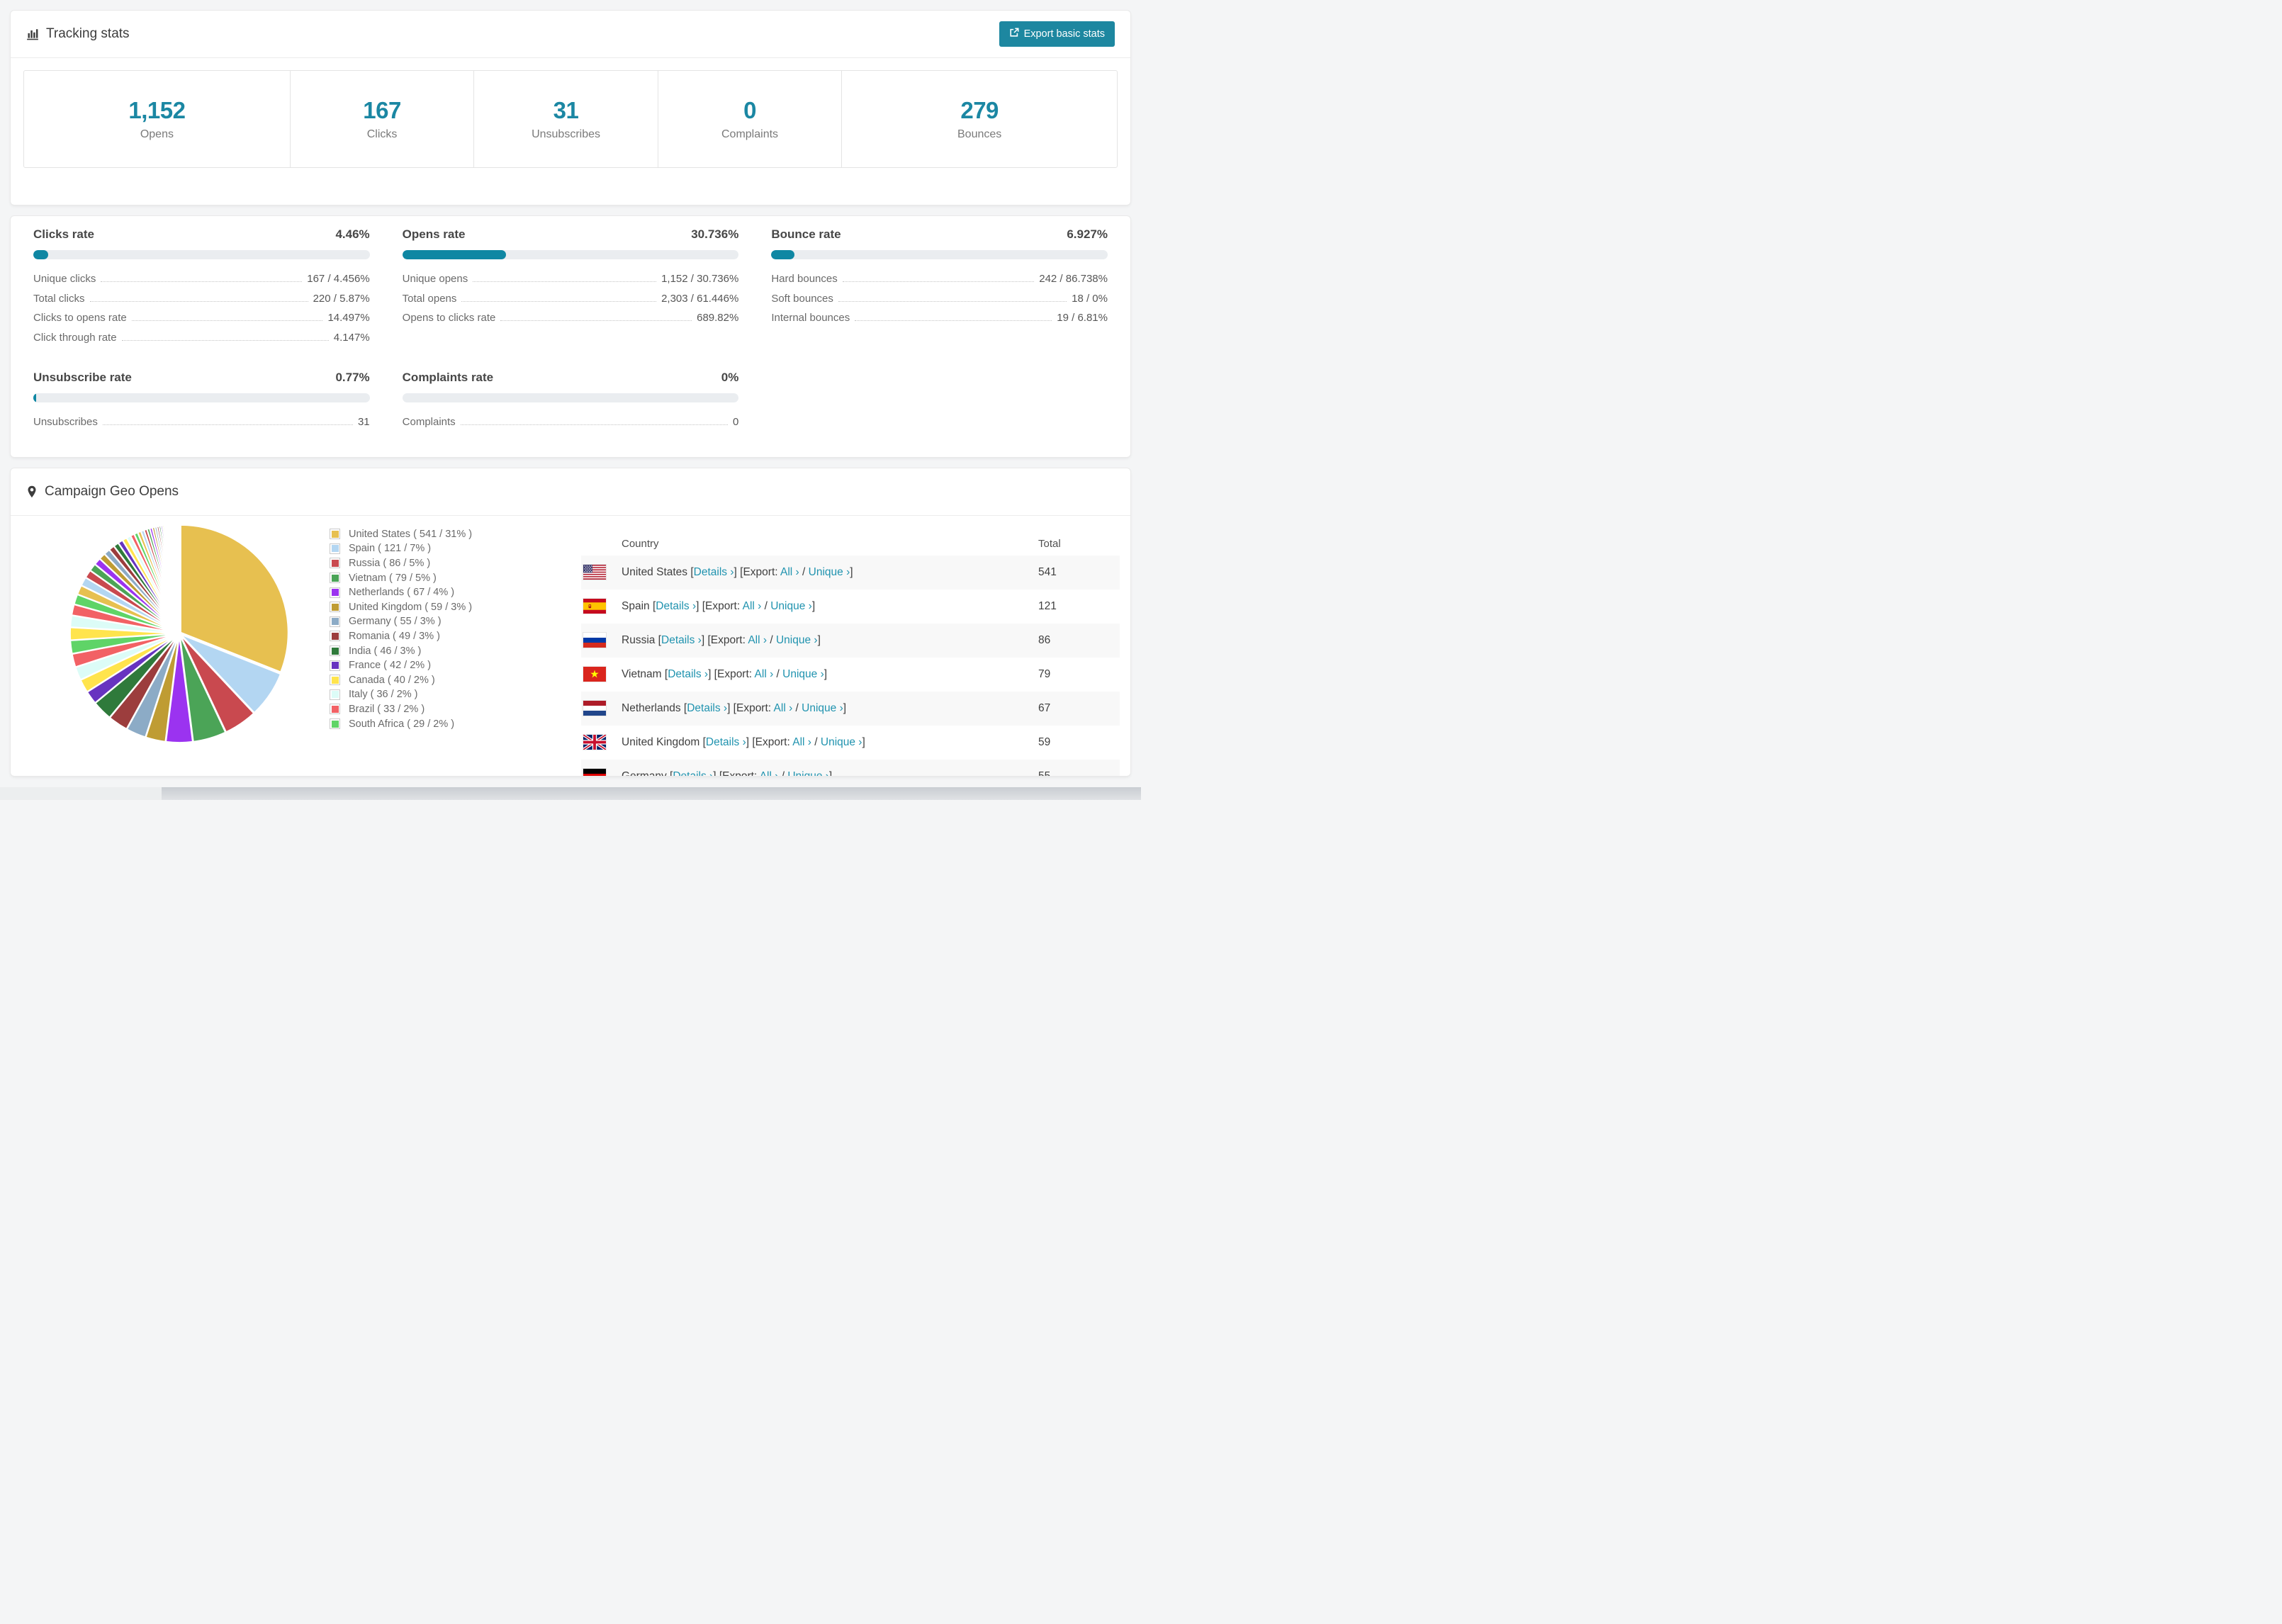 The image size is (2282, 1624). Describe the element at coordinates (384, 695) in the screenshot. I see `legend-label: Italy ( 36 / 2% )` at that location.